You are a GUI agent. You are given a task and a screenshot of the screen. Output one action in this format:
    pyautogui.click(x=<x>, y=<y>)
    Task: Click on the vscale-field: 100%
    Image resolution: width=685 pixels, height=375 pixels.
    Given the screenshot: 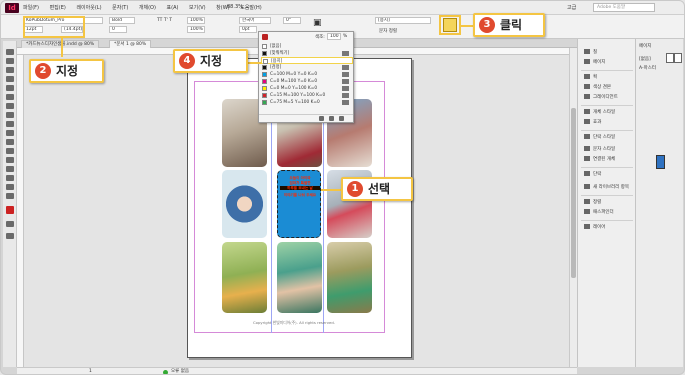 What is the action you would take?
    pyautogui.click(x=196, y=20)
    